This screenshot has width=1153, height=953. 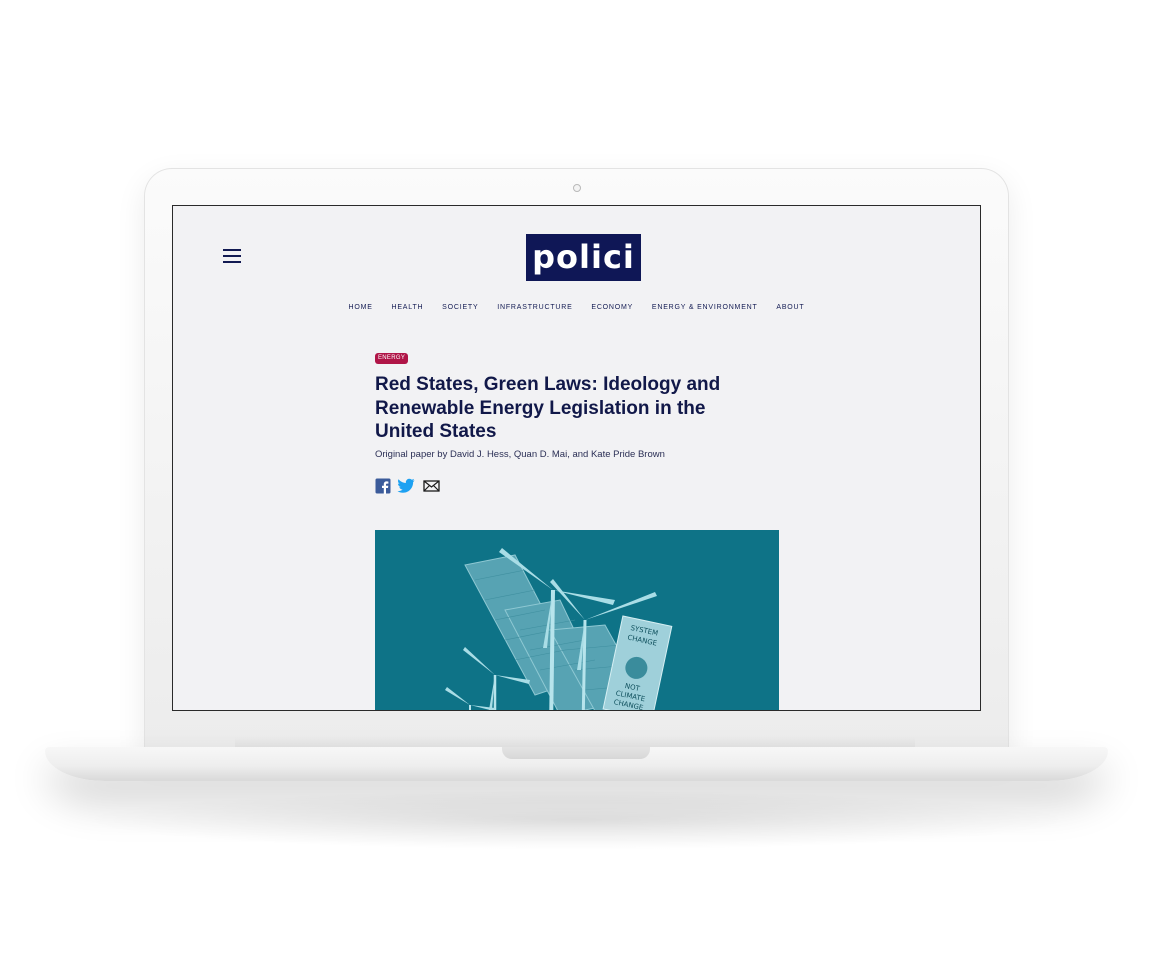 I want to click on nav-item-about: ABOUT, so click(x=790, y=307).